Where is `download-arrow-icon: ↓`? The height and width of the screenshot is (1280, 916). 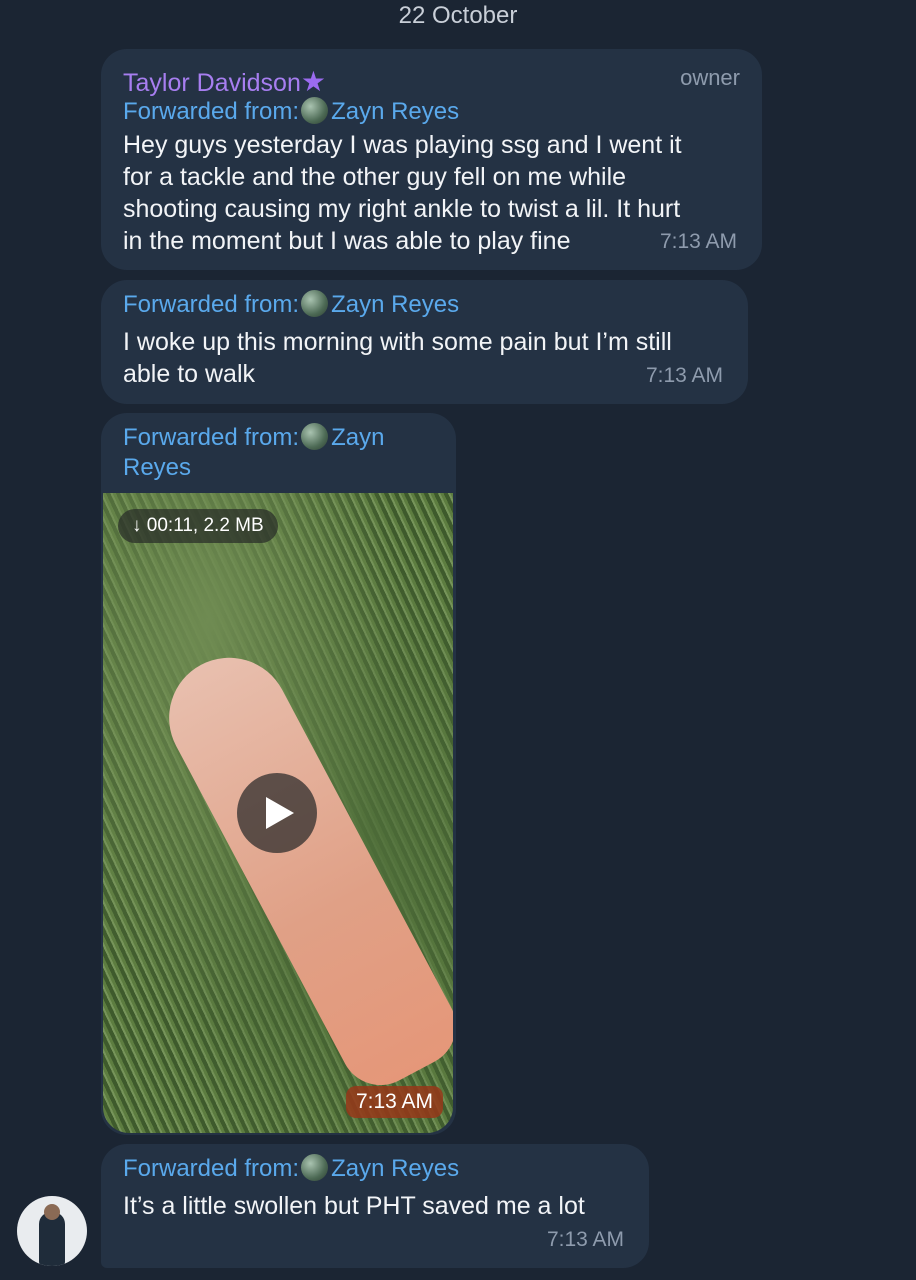
download-arrow-icon: ↓ is located at coordinates (137, 525).